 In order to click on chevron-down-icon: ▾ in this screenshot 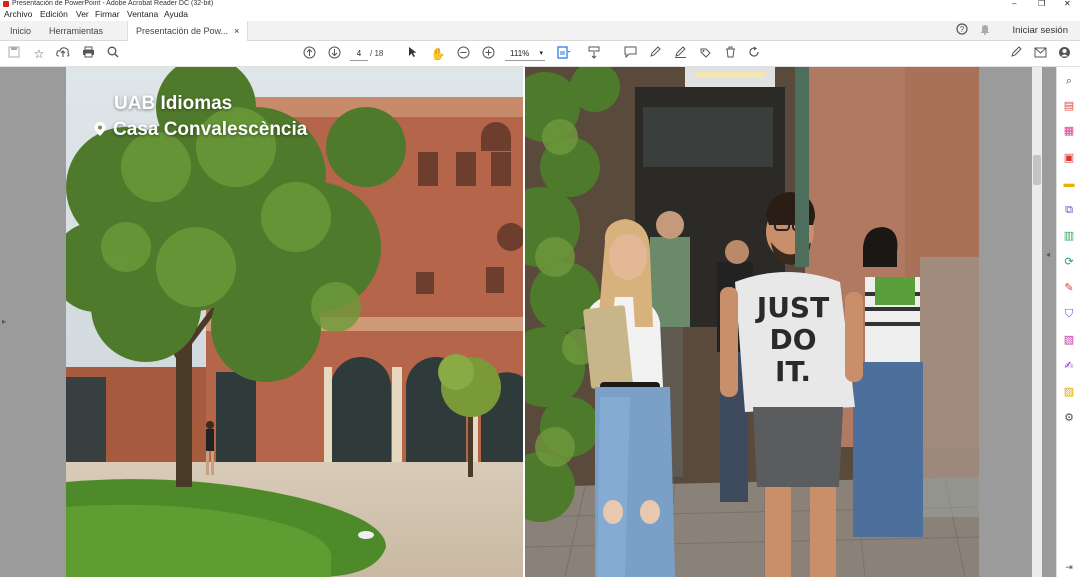, I will do `click(541, 53)`.